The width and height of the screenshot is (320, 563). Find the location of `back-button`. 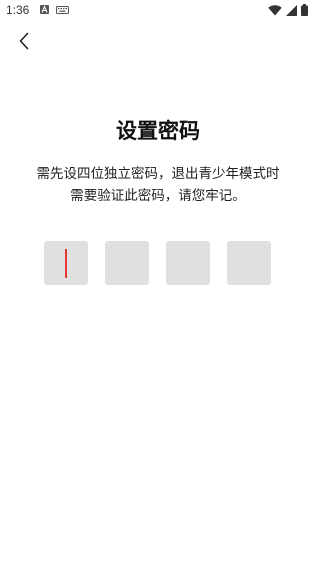

back-button is located at coordinates (24, 41).